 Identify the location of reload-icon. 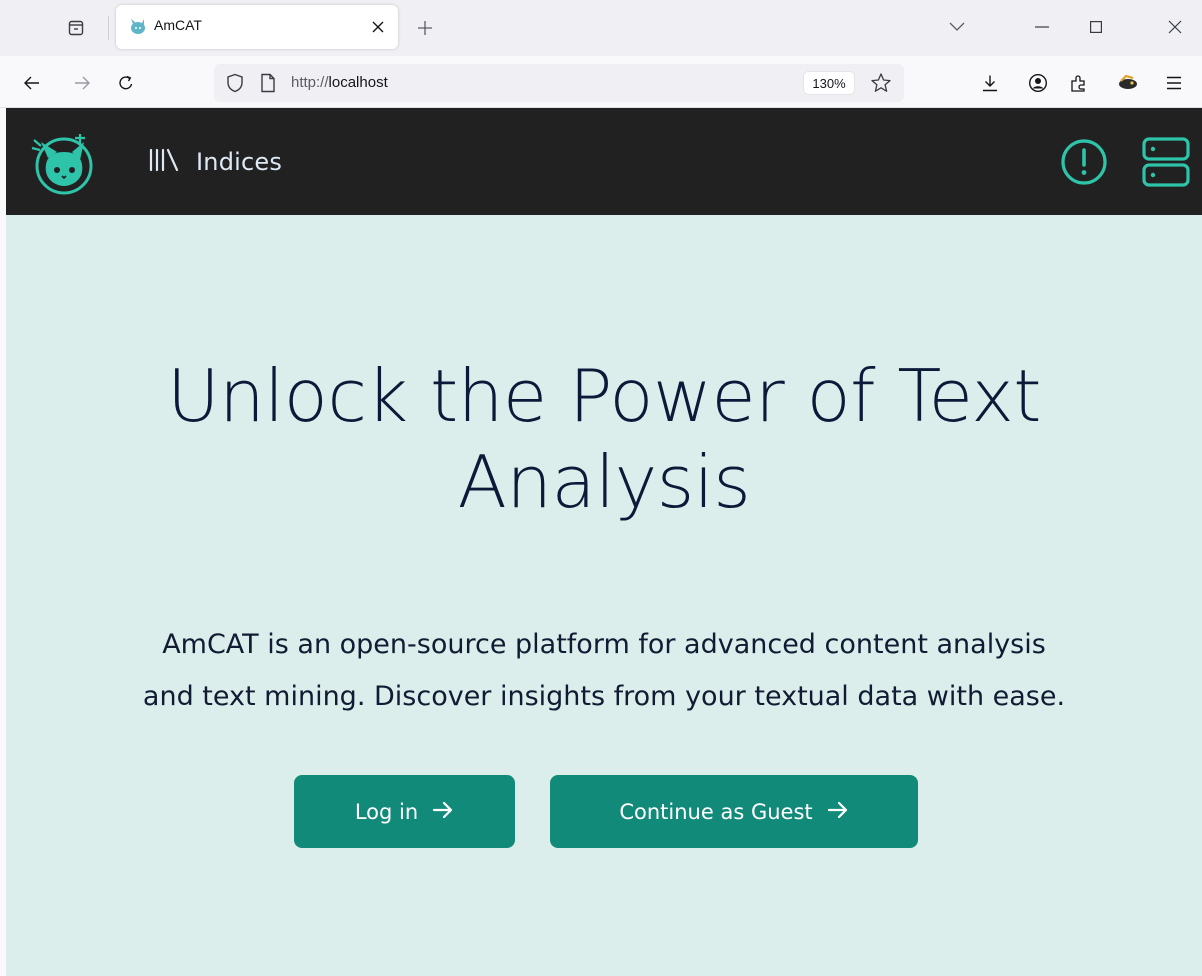
(126, 83).